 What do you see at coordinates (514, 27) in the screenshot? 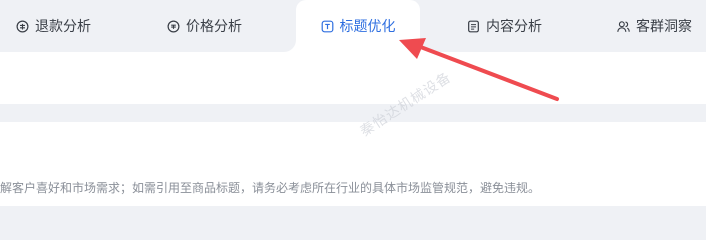
I see `tab-label: 内容分析` at bounding box center [514, 27].